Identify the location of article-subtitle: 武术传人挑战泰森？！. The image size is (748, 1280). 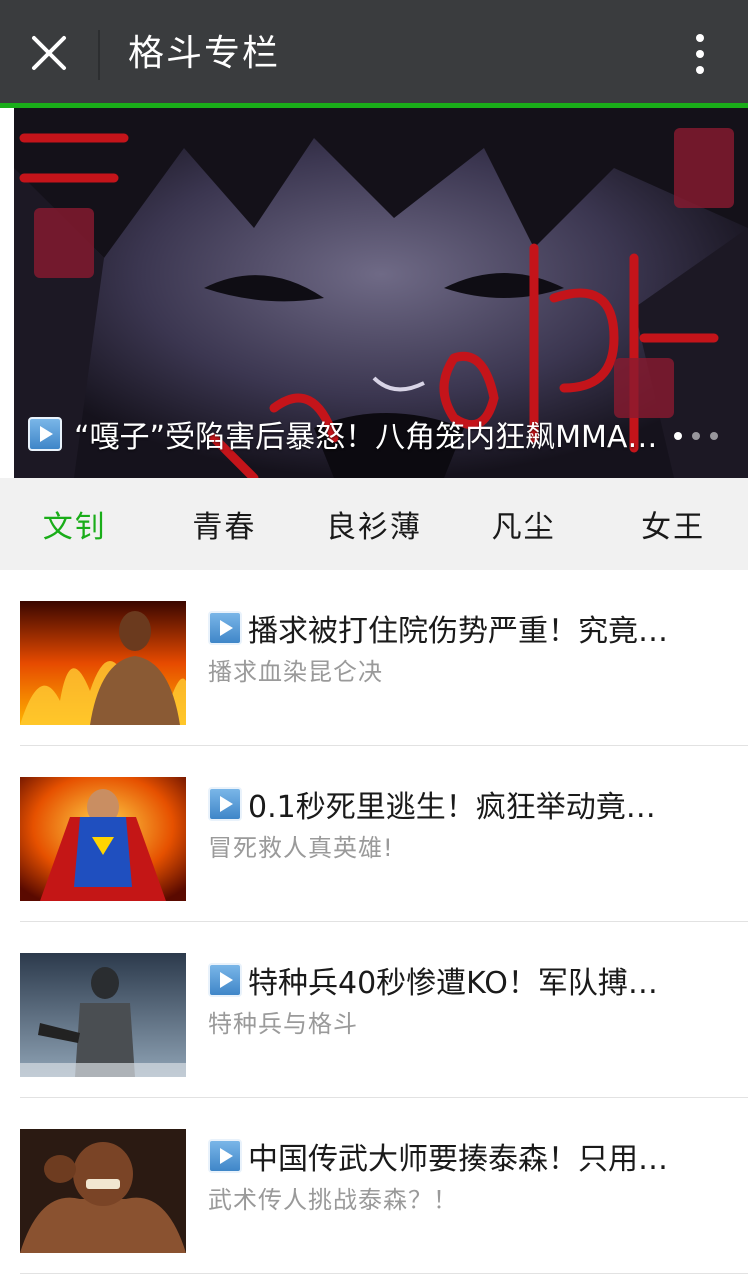
(333, 1200).